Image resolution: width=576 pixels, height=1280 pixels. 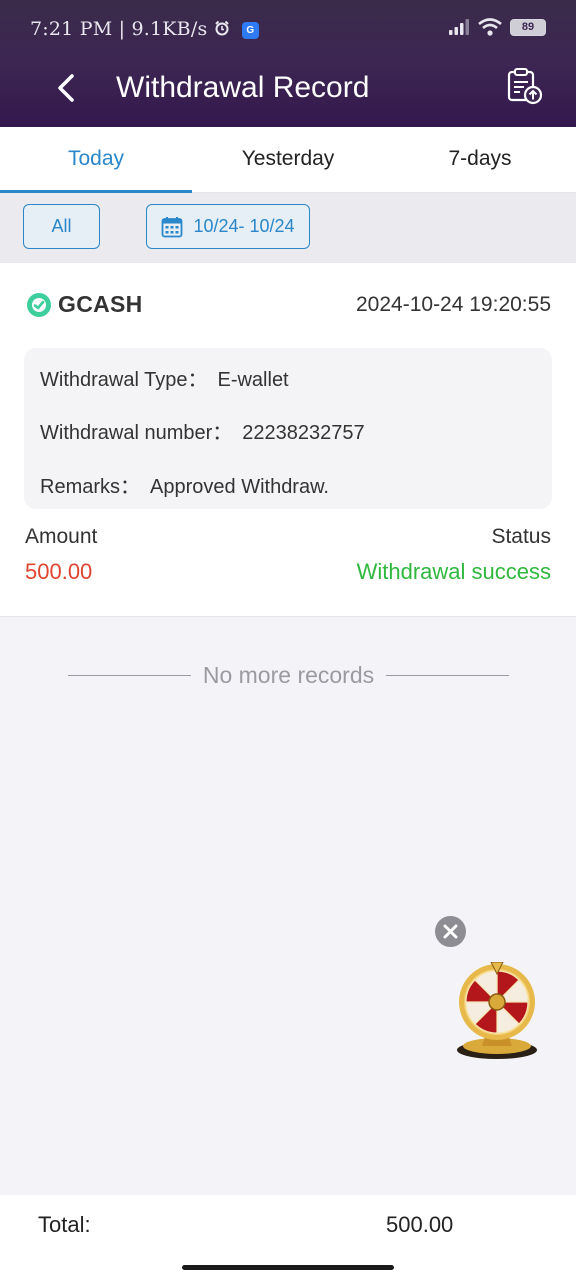 What do you see at coordinates (172, 226) in the screenshot?
I see `calendar-icon` at bounding box center [172, 226].